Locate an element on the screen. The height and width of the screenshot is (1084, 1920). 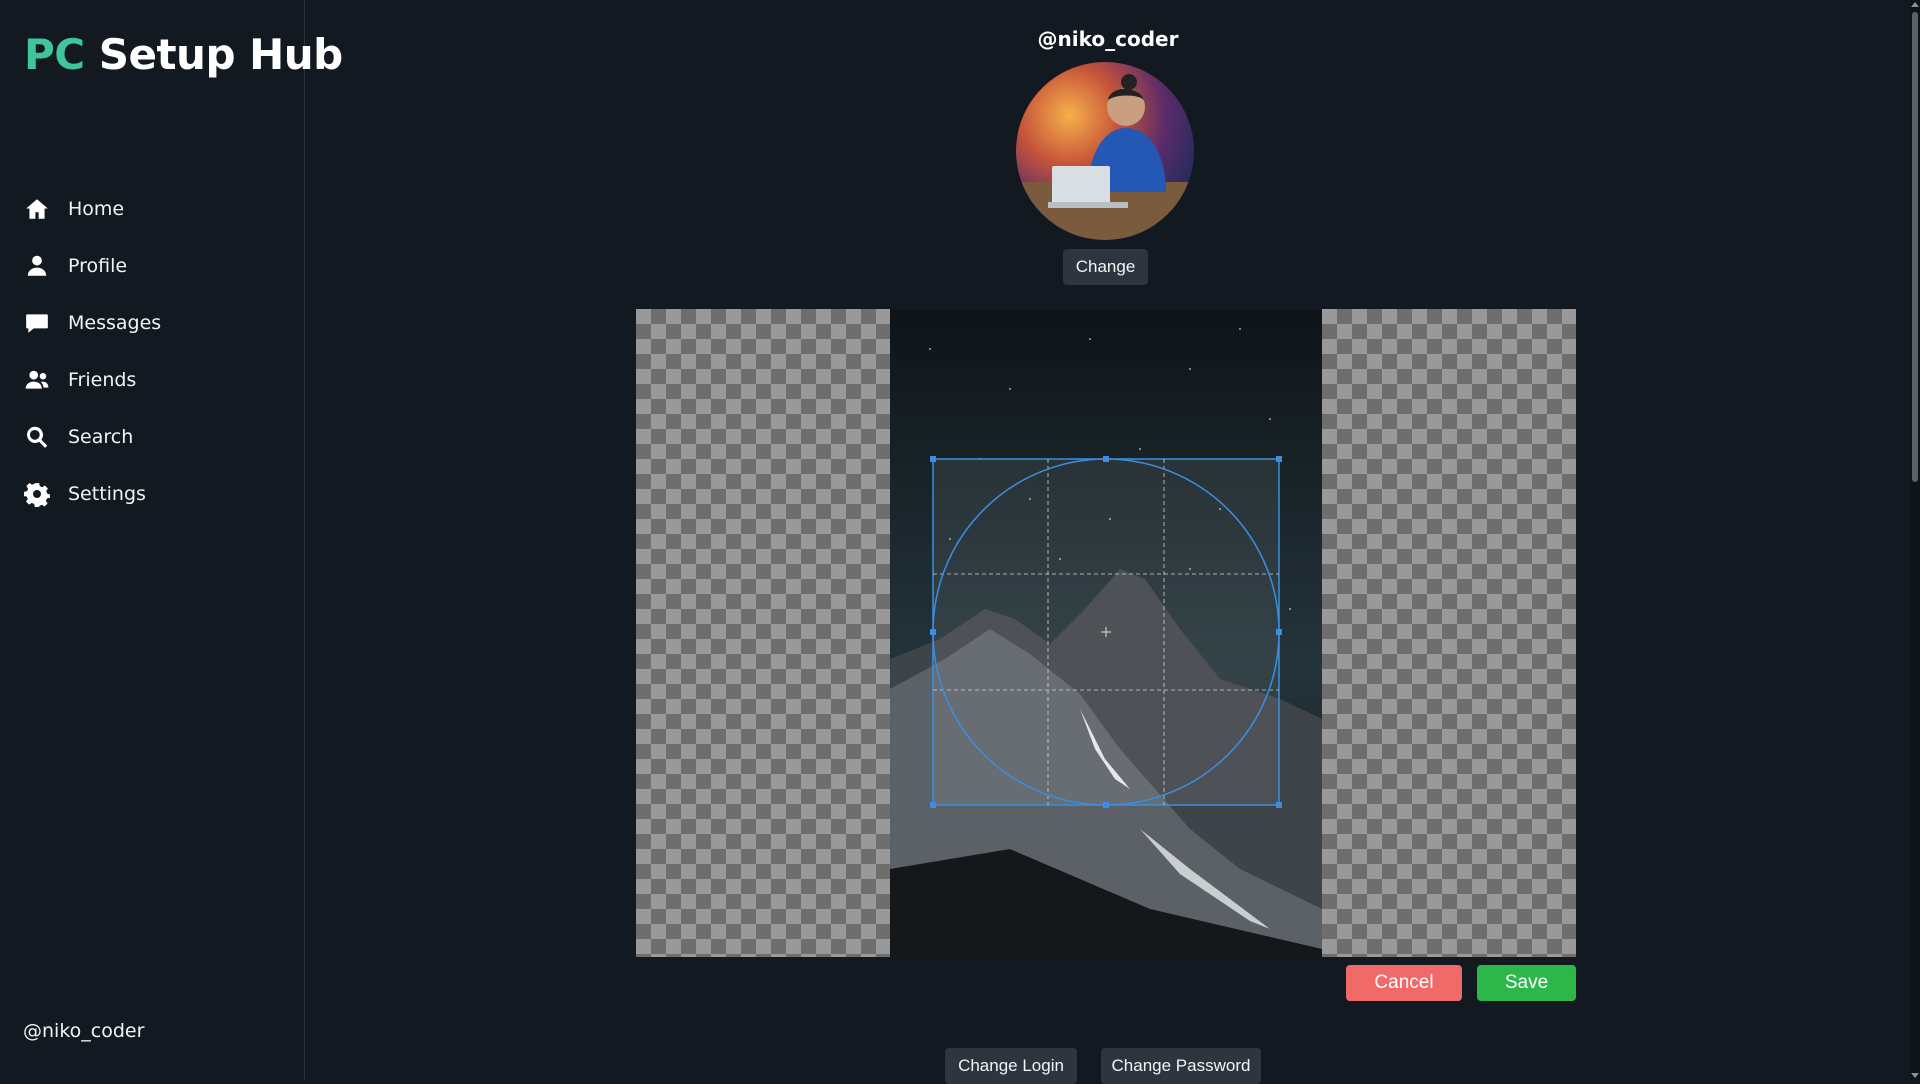
cancel-button: Cancel is located at coordinates (1404, 983).